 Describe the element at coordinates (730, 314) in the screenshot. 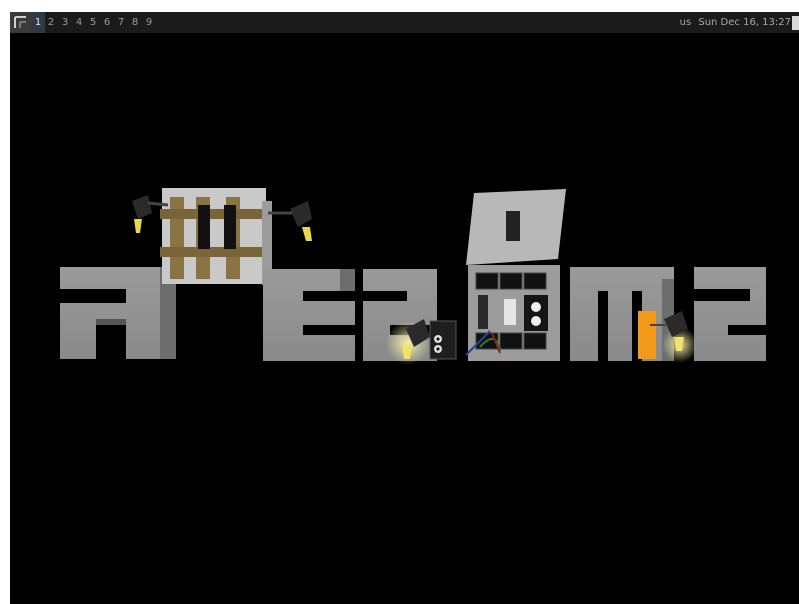

I see `letter-e2-shape` at that location.